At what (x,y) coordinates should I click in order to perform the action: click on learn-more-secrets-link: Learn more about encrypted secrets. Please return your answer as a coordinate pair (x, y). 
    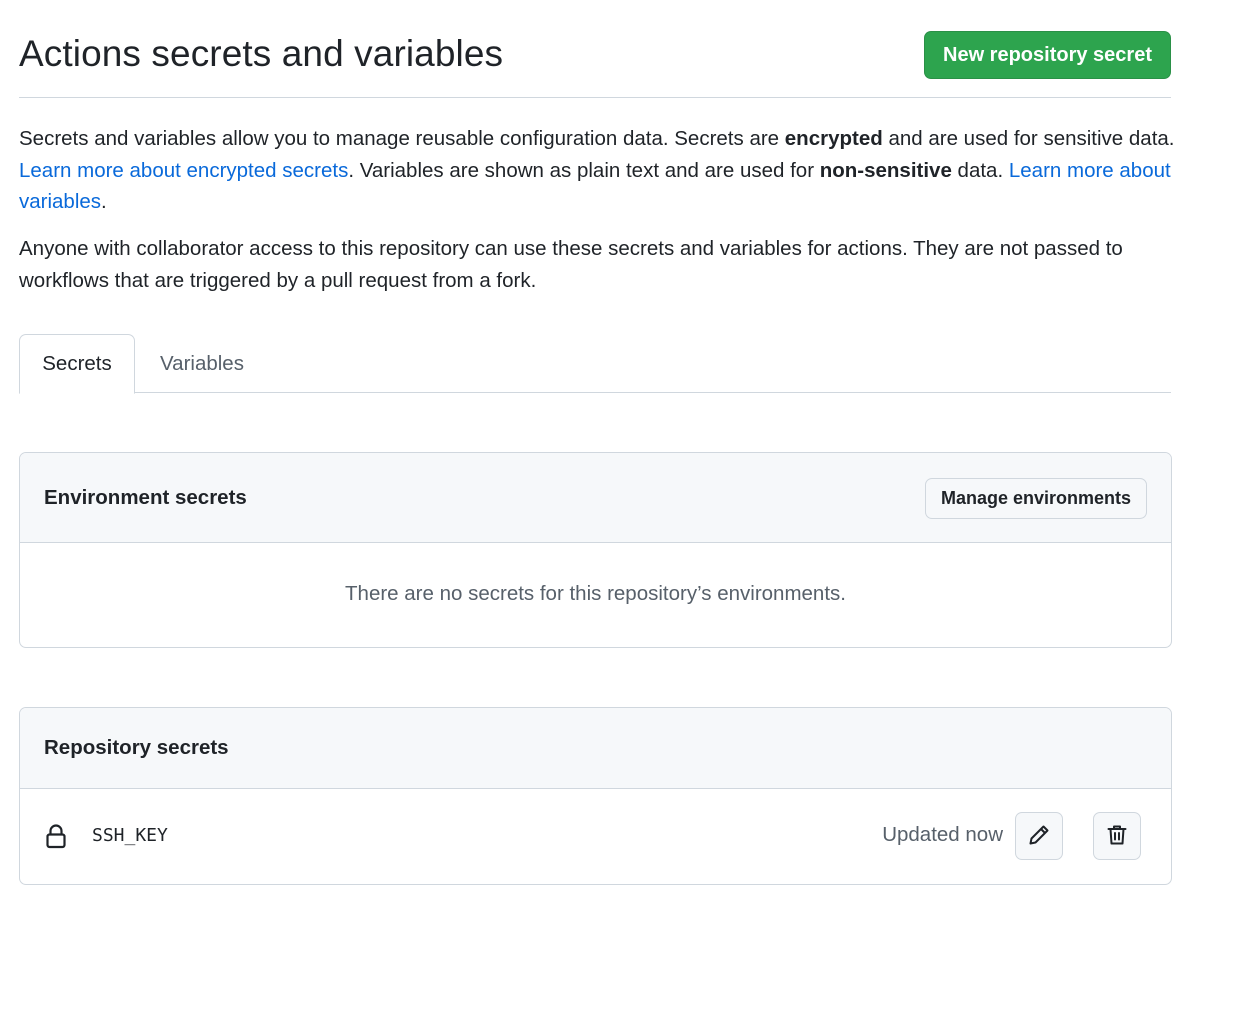
    Looking at the image, I should click on (183, 170).